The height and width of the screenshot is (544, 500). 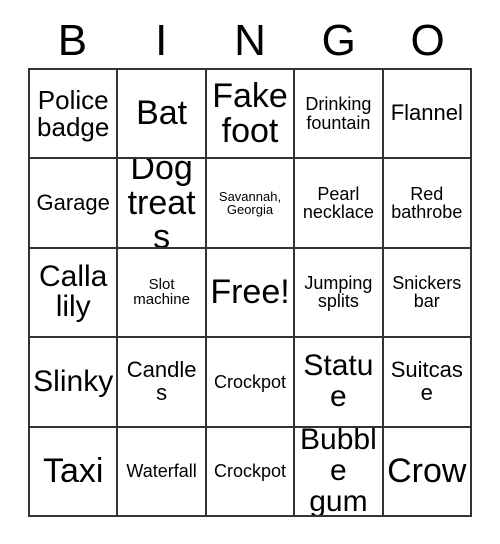 I want to click on bingo-cell: Savannah, Georgia, so click(x=251, y=204).